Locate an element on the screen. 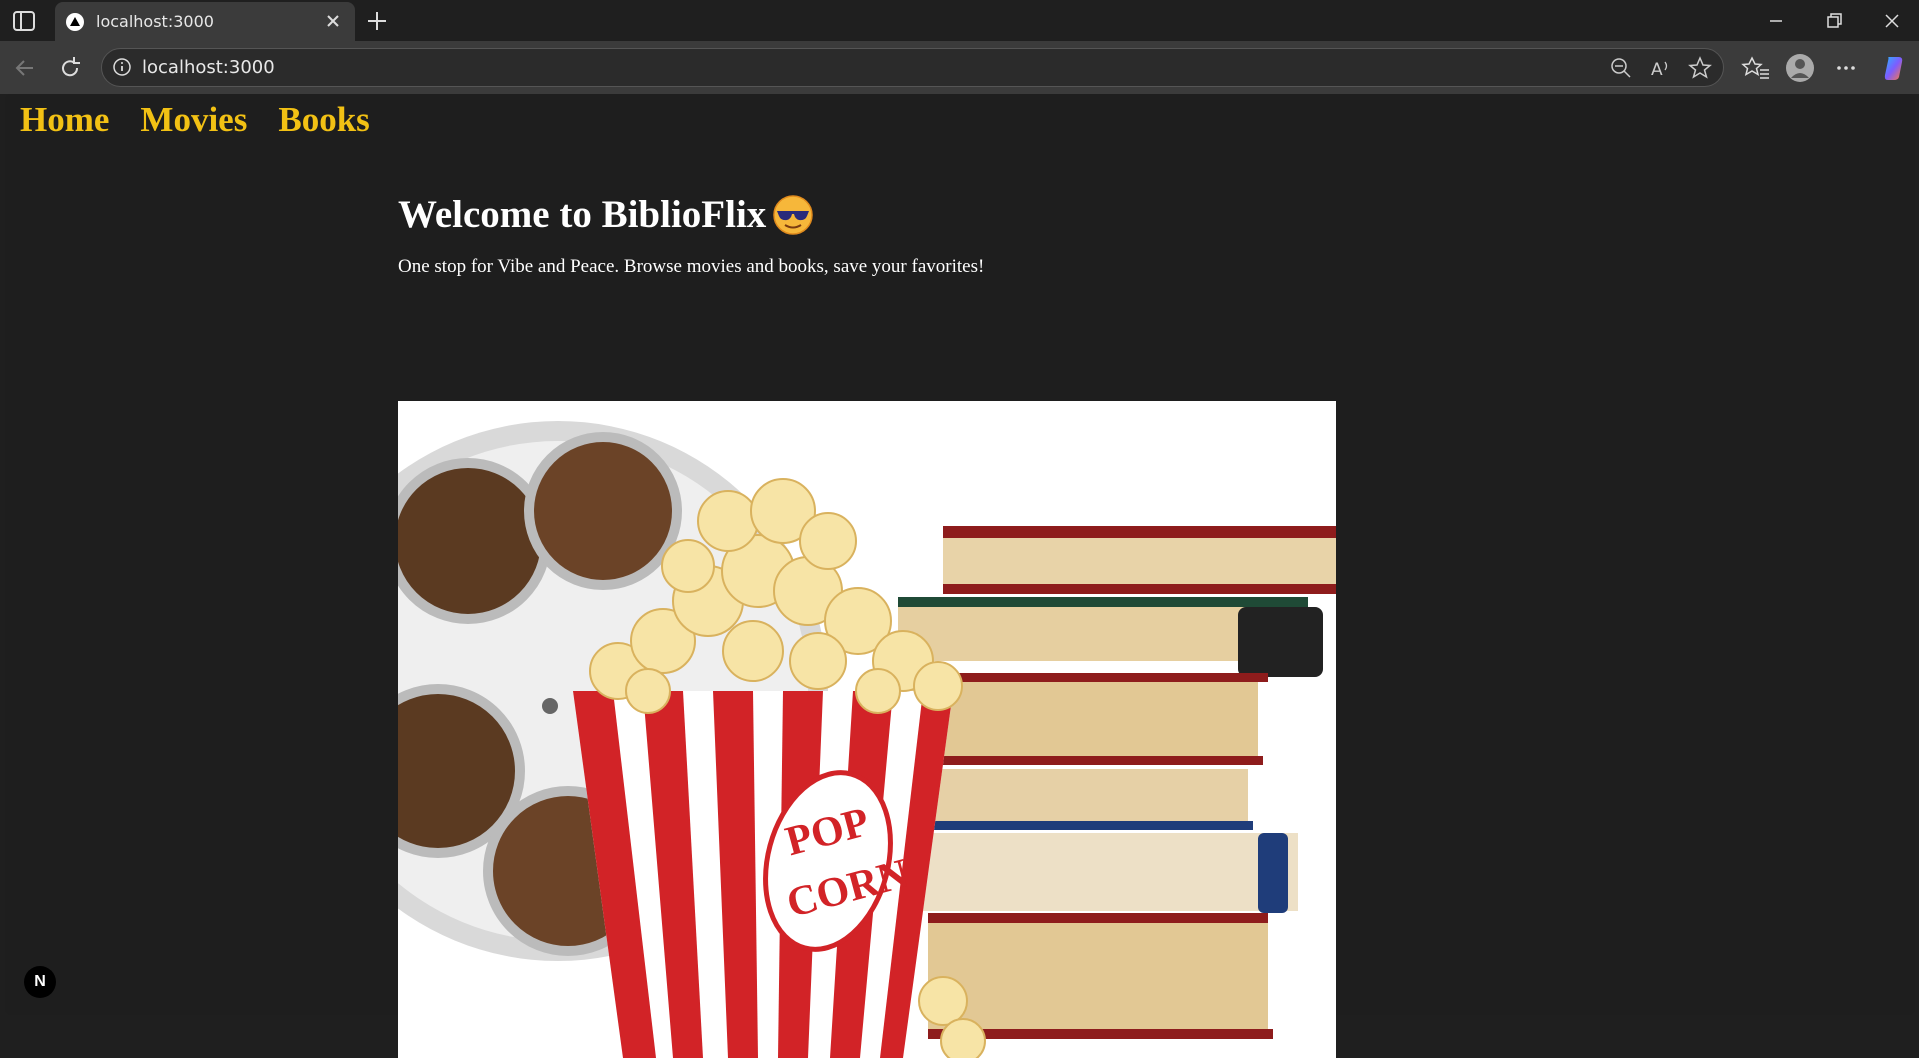 This screenshot has height=1058, width=1919. profile-icon is located at coordinates (1800, 68).